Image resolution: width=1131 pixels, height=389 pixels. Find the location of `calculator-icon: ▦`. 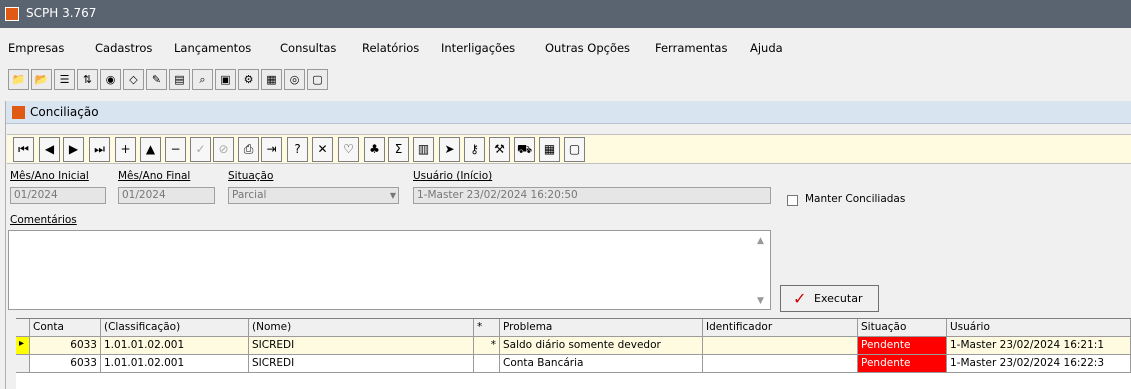

calculator-icon: ▦ is located at coordinates (271, 79).